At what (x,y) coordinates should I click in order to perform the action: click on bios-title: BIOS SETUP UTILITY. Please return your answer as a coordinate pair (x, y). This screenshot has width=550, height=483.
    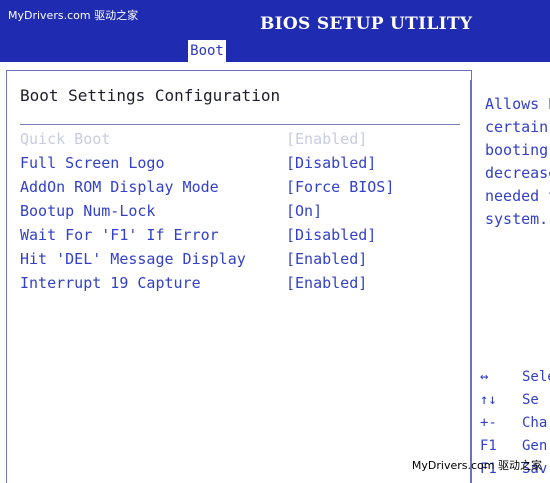
    Looking at the image, I should click on (366, 24).